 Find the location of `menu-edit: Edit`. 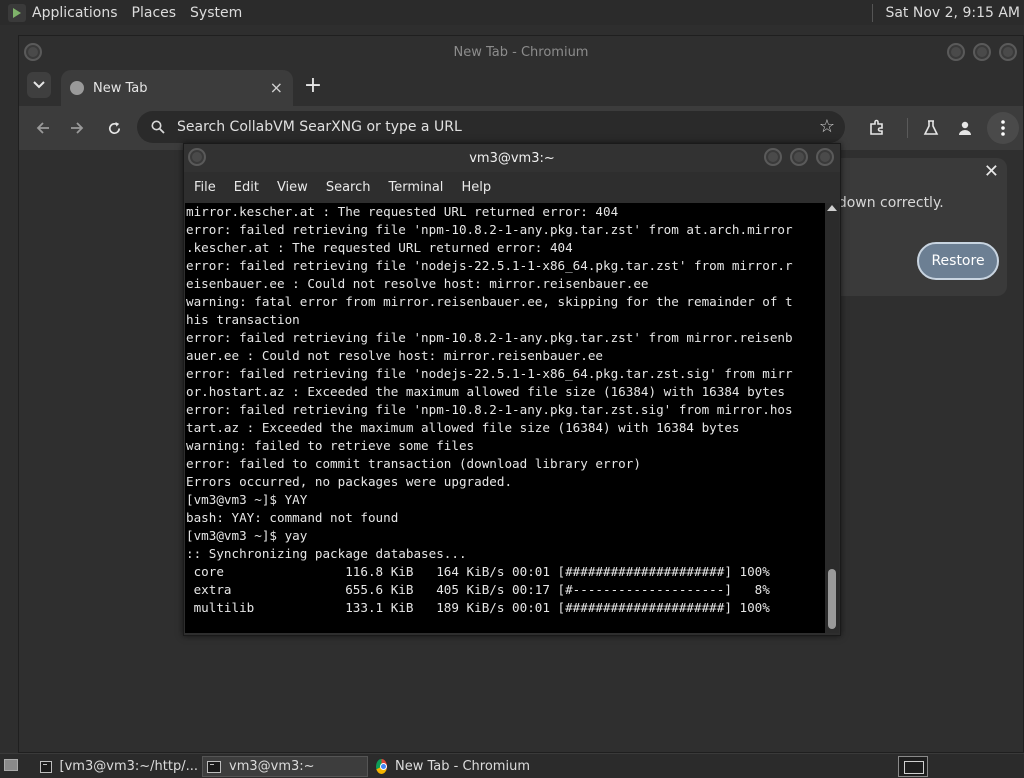

menu-edit: Edit is located at coordinates (246, 187).